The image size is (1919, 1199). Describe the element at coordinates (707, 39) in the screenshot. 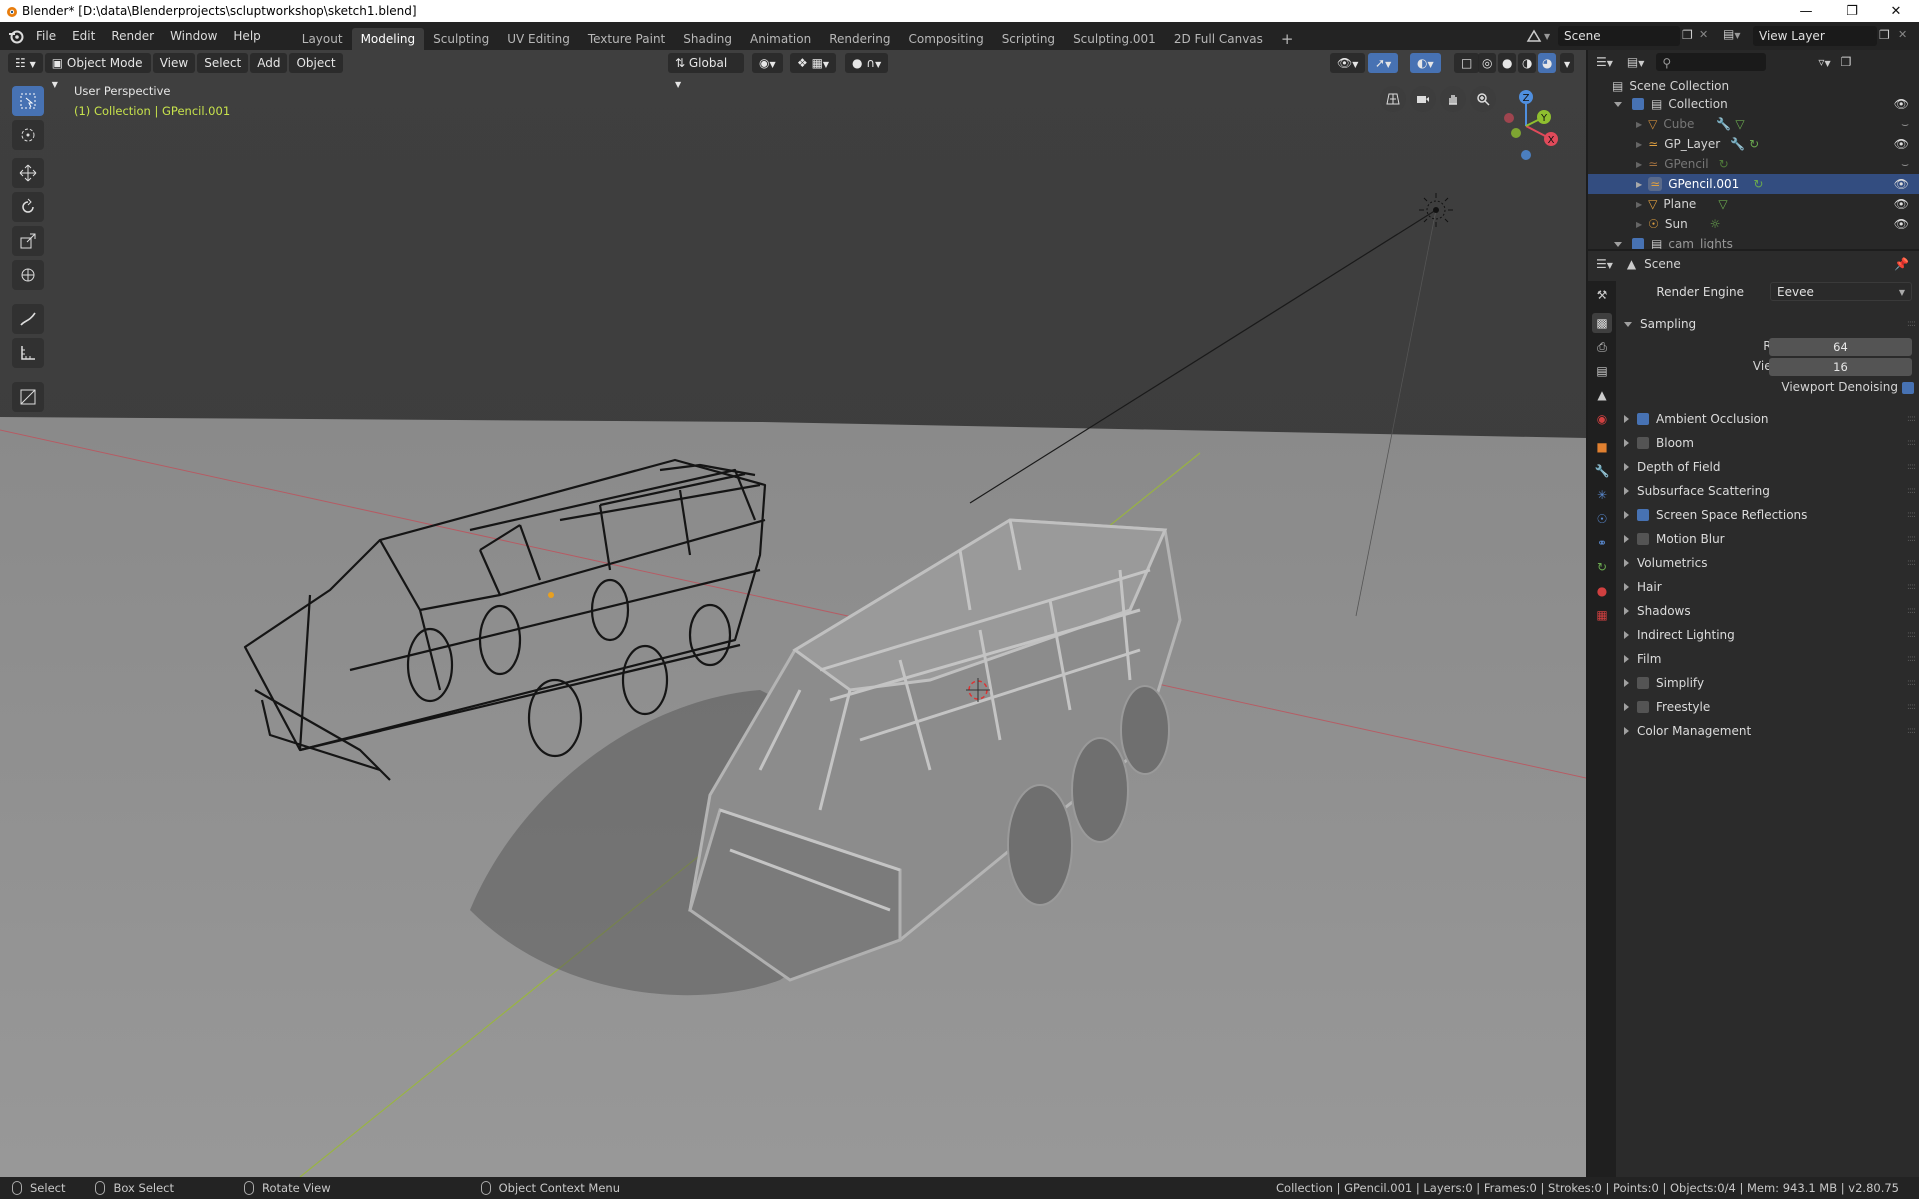

I see `tab-shading: Shading` at that location.